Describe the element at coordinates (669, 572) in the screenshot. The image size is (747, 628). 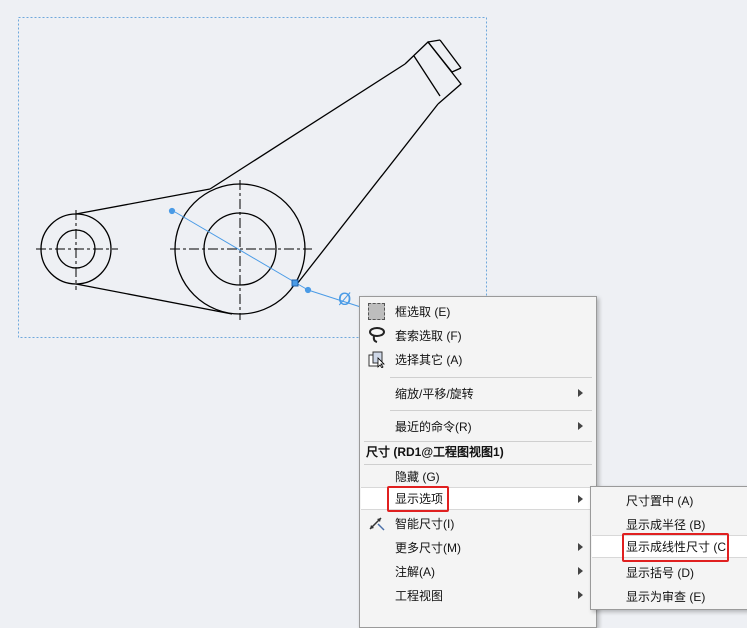
I see `submenu-item-show-parentheses: 显示括号 (D)` at that location.